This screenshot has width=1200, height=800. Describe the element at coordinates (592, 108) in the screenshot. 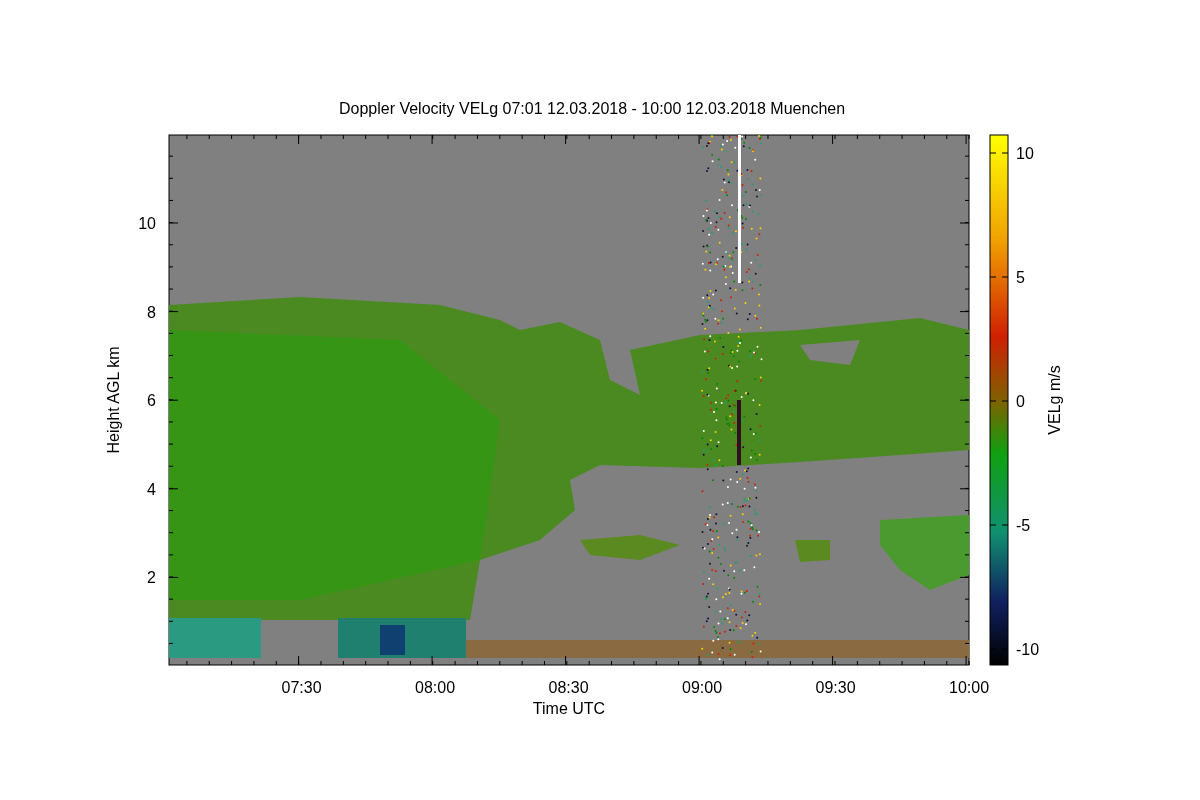

I see `plot-title: Doppler Velocity VELg 07:01 12.03.2018 - 10:00 12.03.2018 Muenchen` at that location.